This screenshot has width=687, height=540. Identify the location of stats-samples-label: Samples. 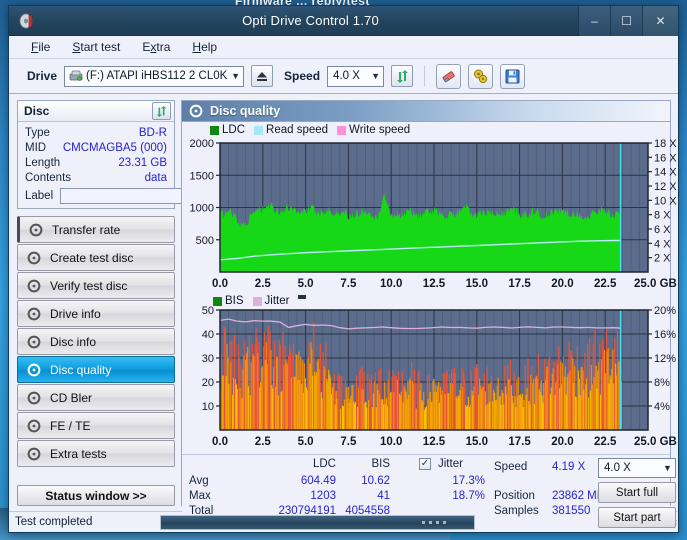
(516, 511).